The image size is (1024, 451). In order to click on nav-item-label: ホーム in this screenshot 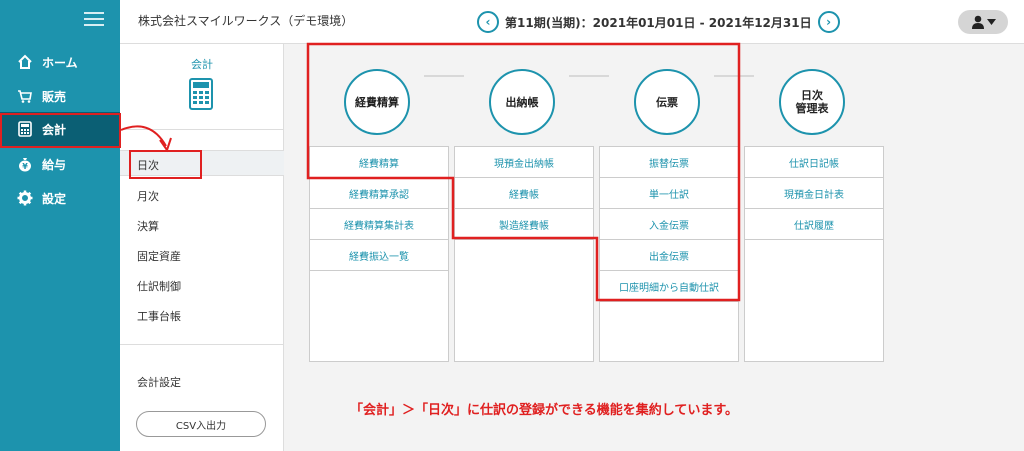, I will do `click(60, 62)`.